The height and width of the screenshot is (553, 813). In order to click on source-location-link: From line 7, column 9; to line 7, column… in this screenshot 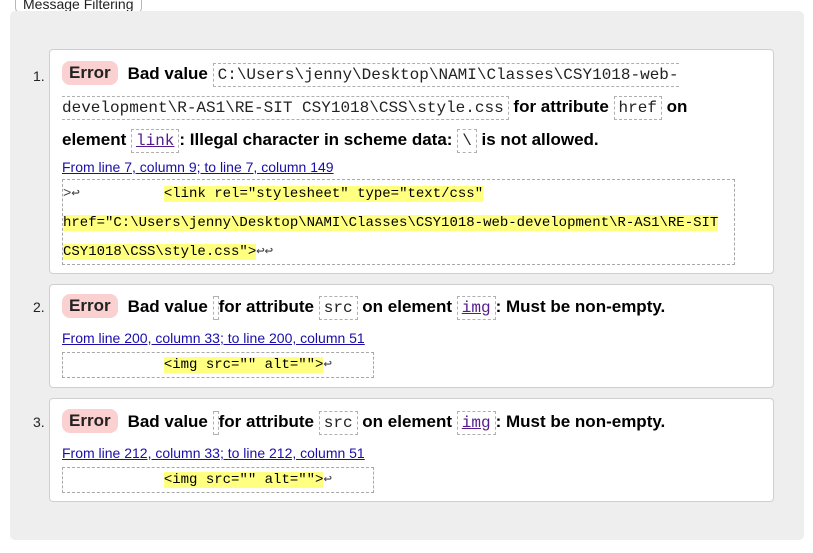, I will do `click(198, 167)`.